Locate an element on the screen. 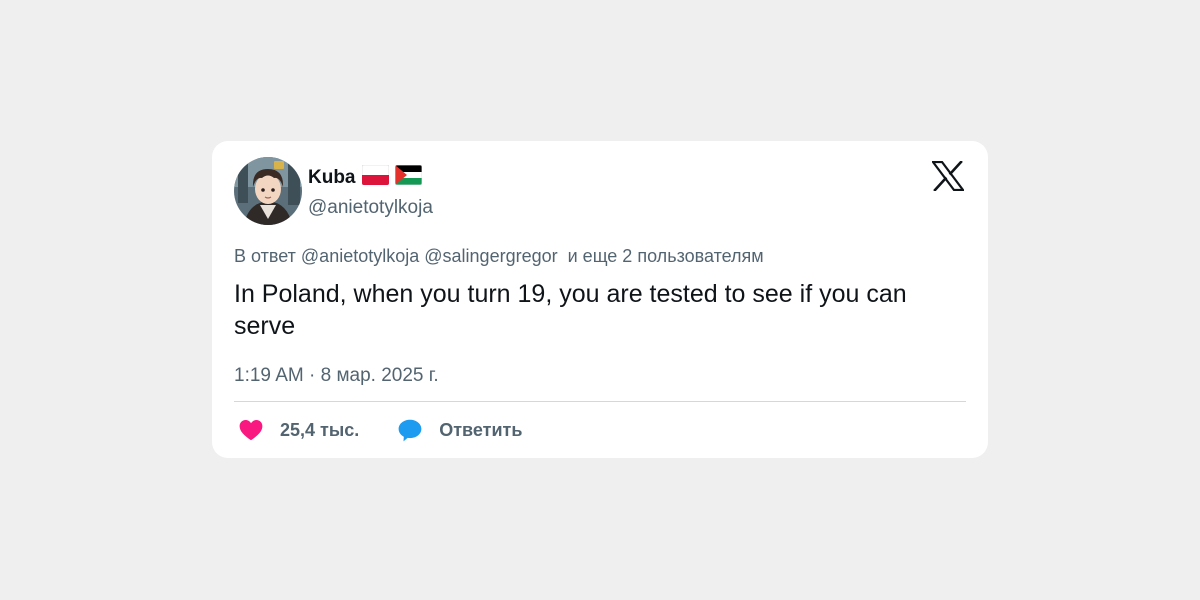  reply-label: Ответить is located at coordinates (481, 429).